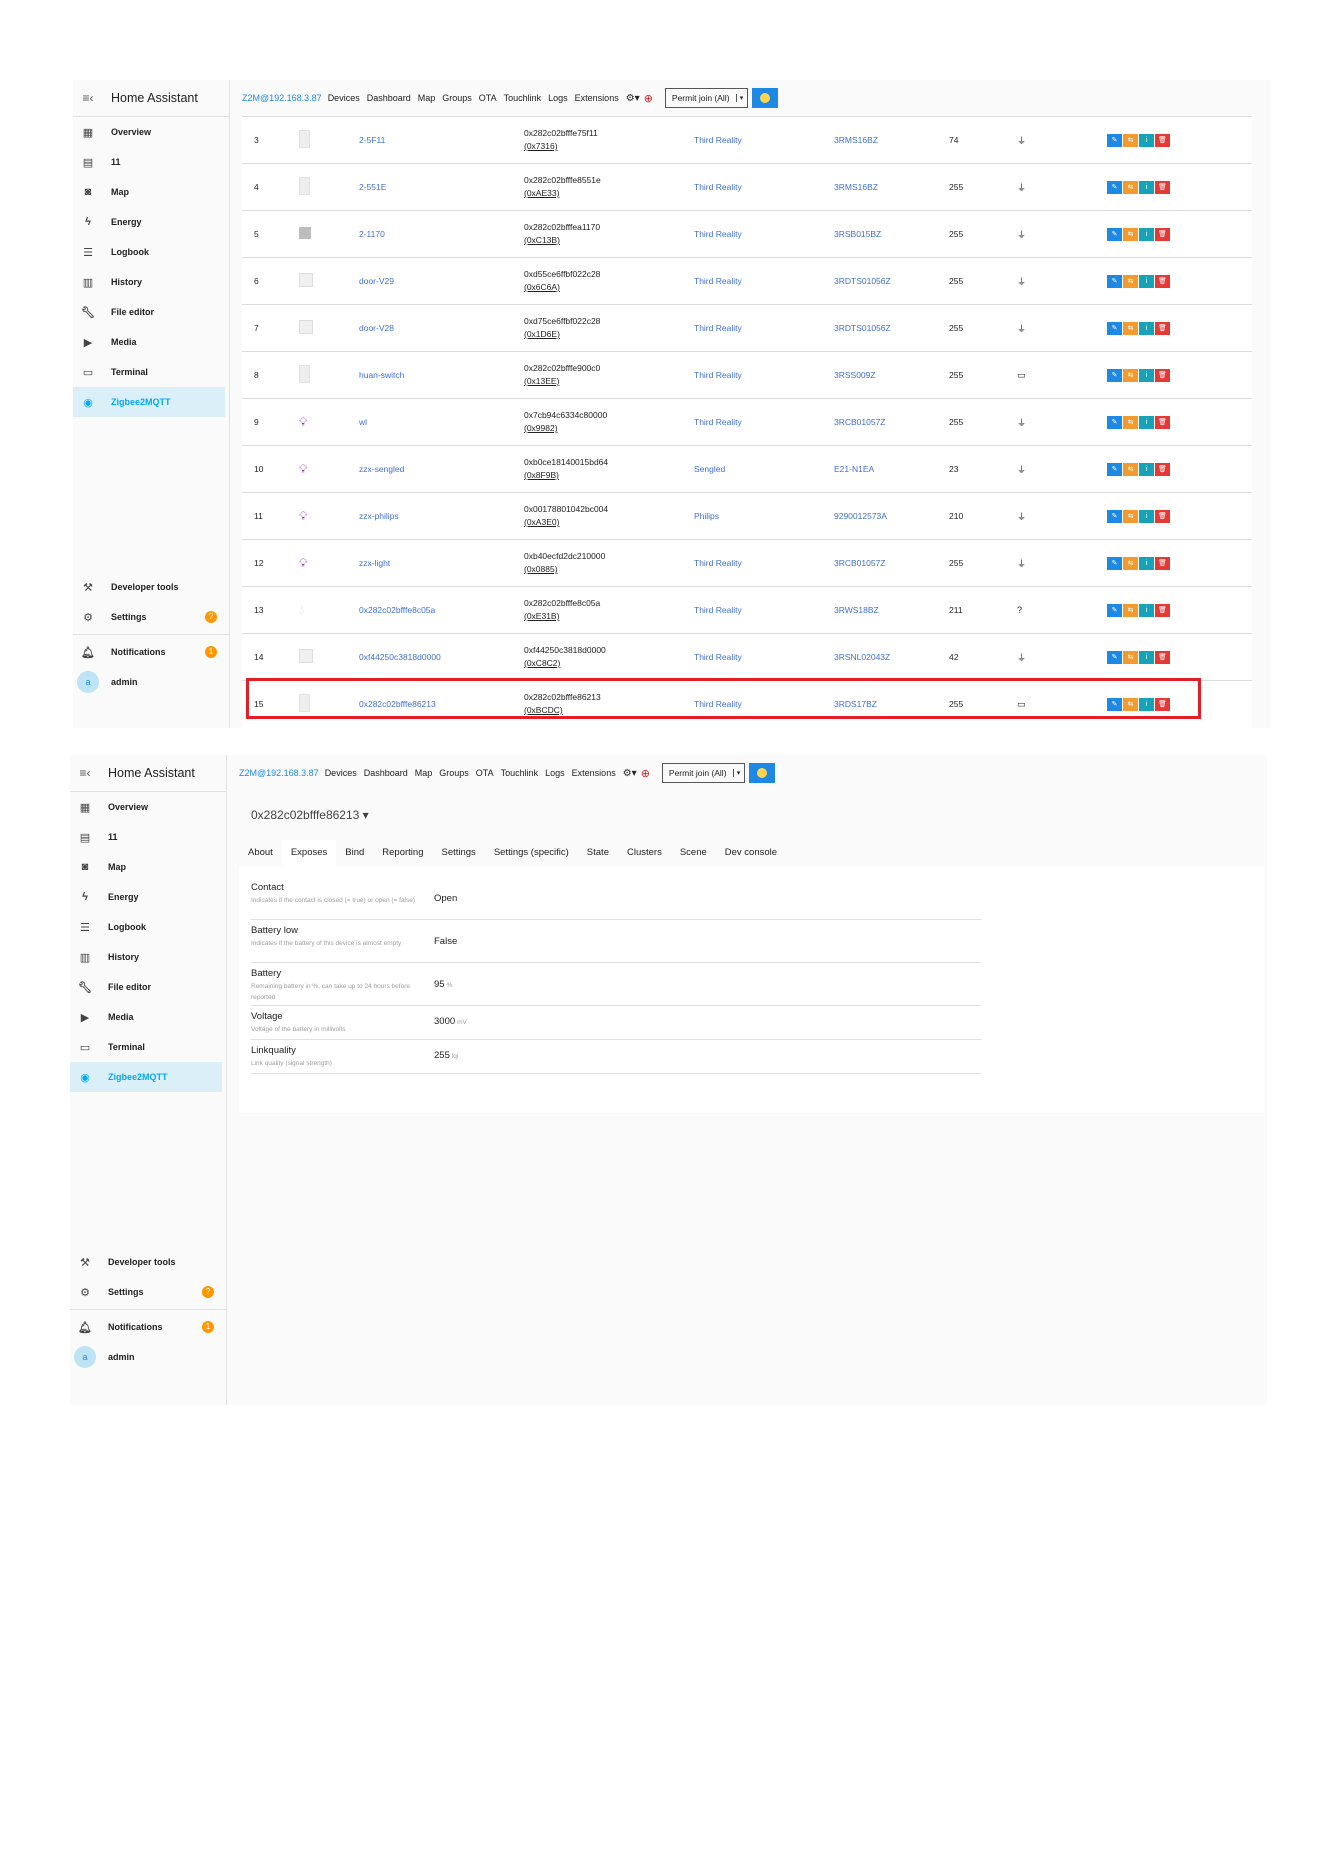  Describe the element at coordinates (457, 98) in the screenshot. I see `nav-link-groups: Groups` at that location.